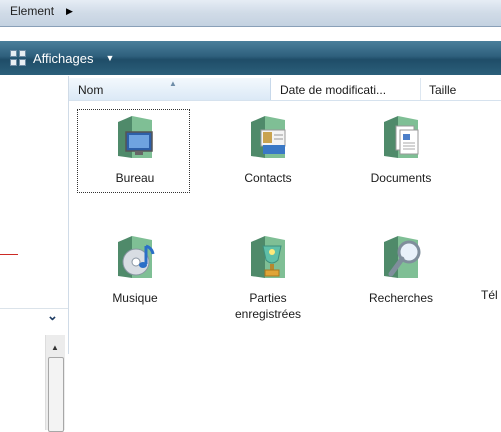 This screenshot has height=432, width=501. I want to click on folder-parties-enregistrees: Parties enregistrées, so click(268, 277).